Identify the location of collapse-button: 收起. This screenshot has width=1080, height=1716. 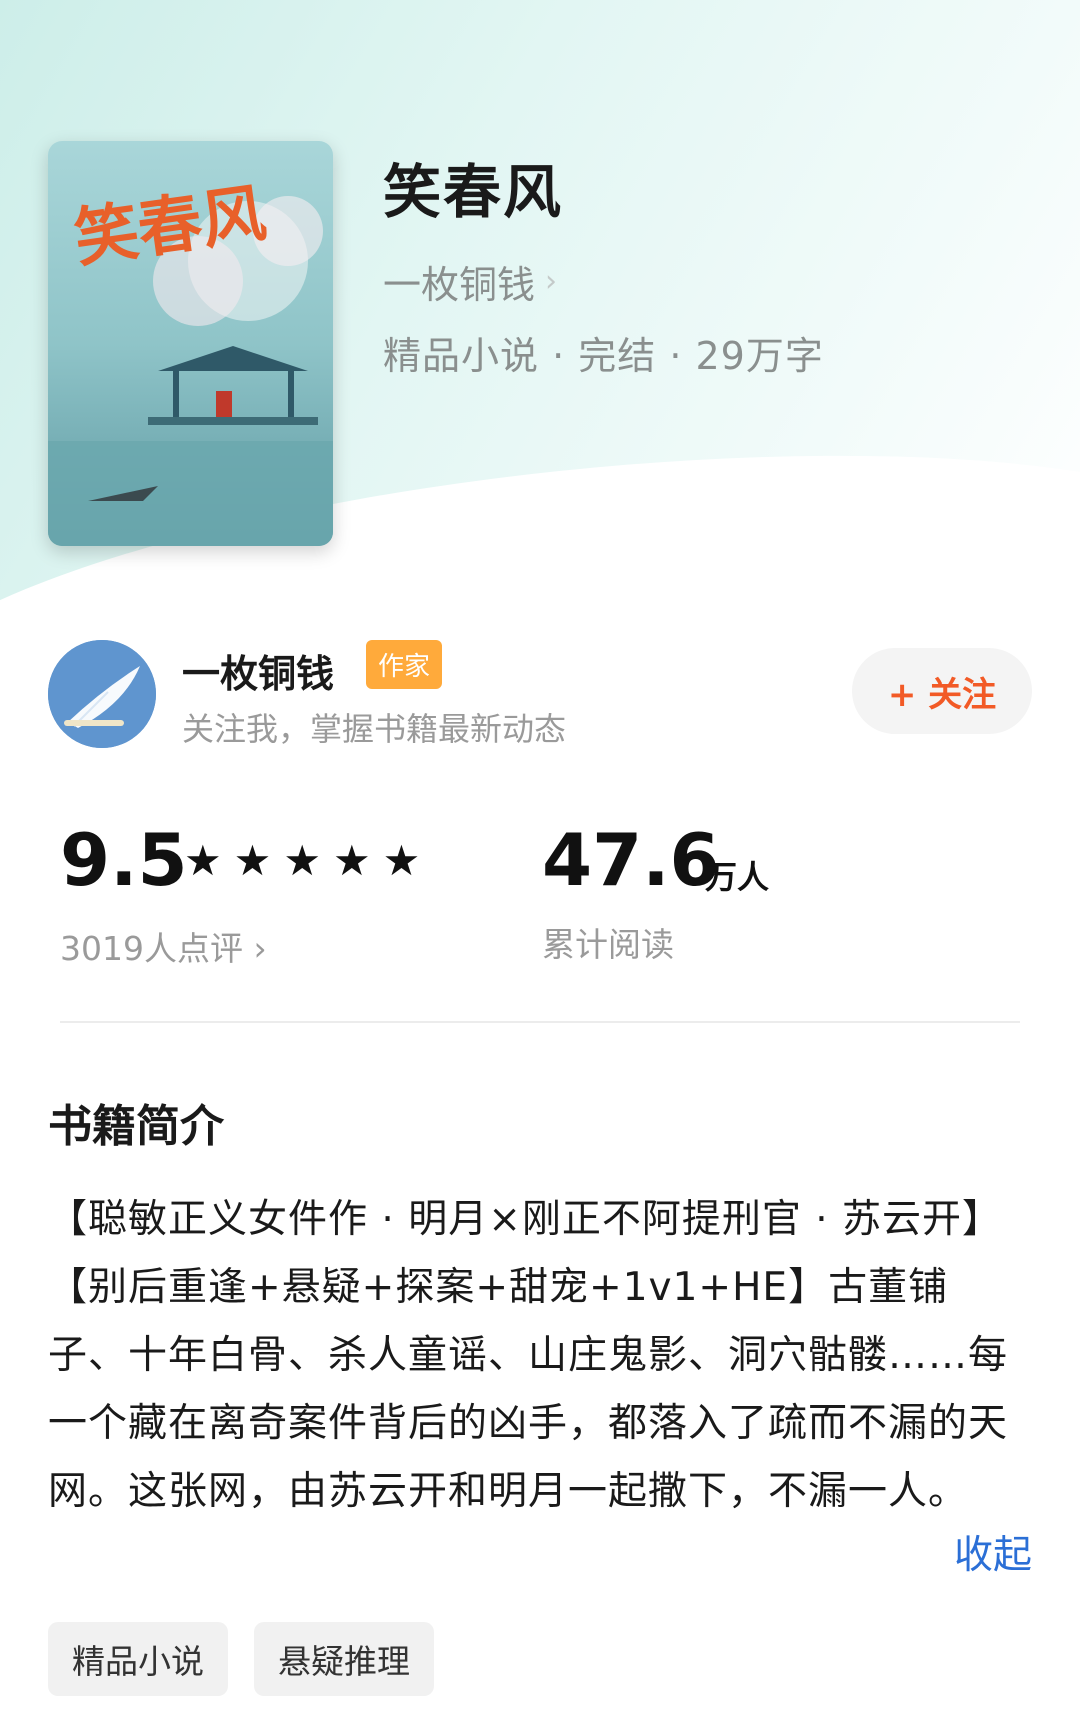
(993, 1552).